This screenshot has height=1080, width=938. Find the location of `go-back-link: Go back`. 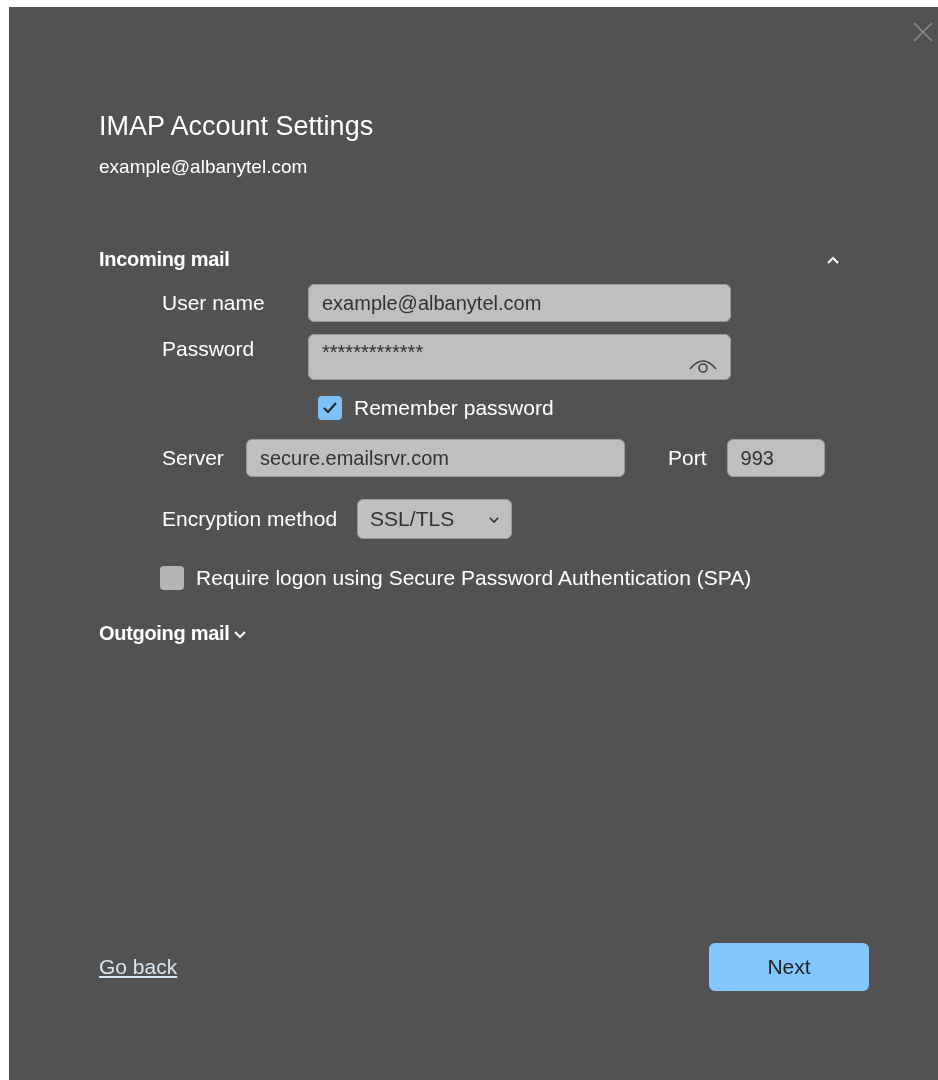

go-back-link: Go back is located at coordinates (138, 967).